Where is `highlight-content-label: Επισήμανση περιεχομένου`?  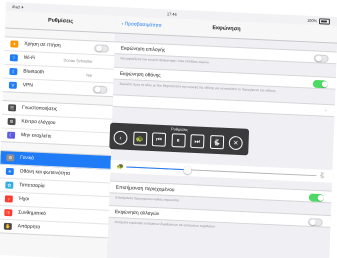
highlight-content-label: Επισήμανση περιεχομένου is located at coordinates (145, 189).